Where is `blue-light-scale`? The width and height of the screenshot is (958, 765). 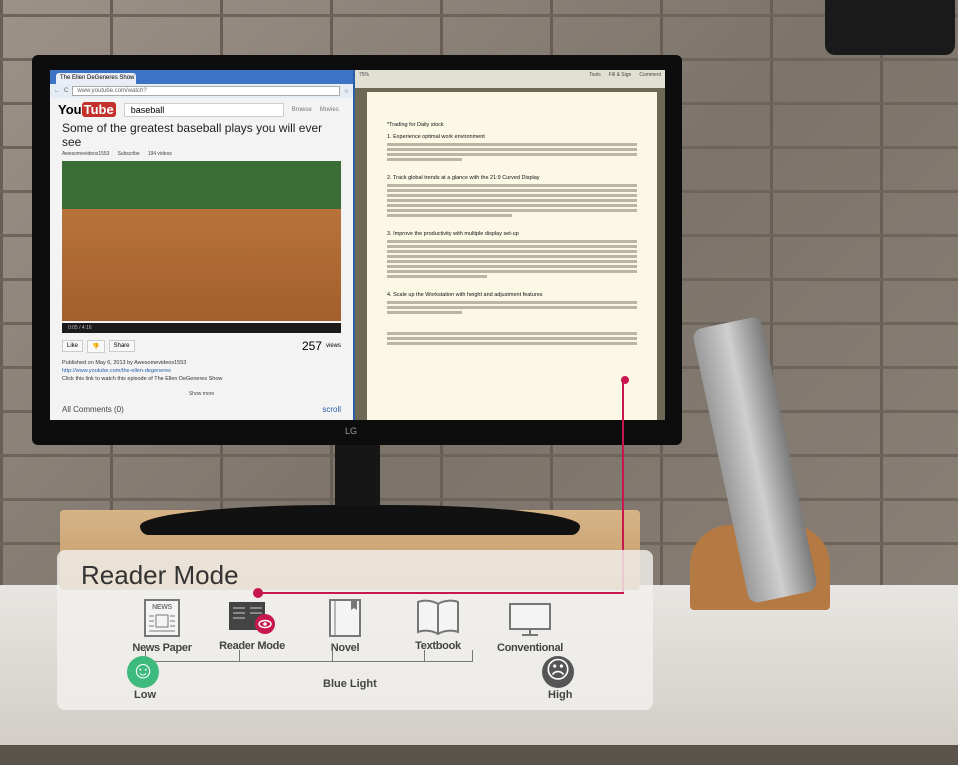 blue-light-scale is located at coordinates (309, 656).